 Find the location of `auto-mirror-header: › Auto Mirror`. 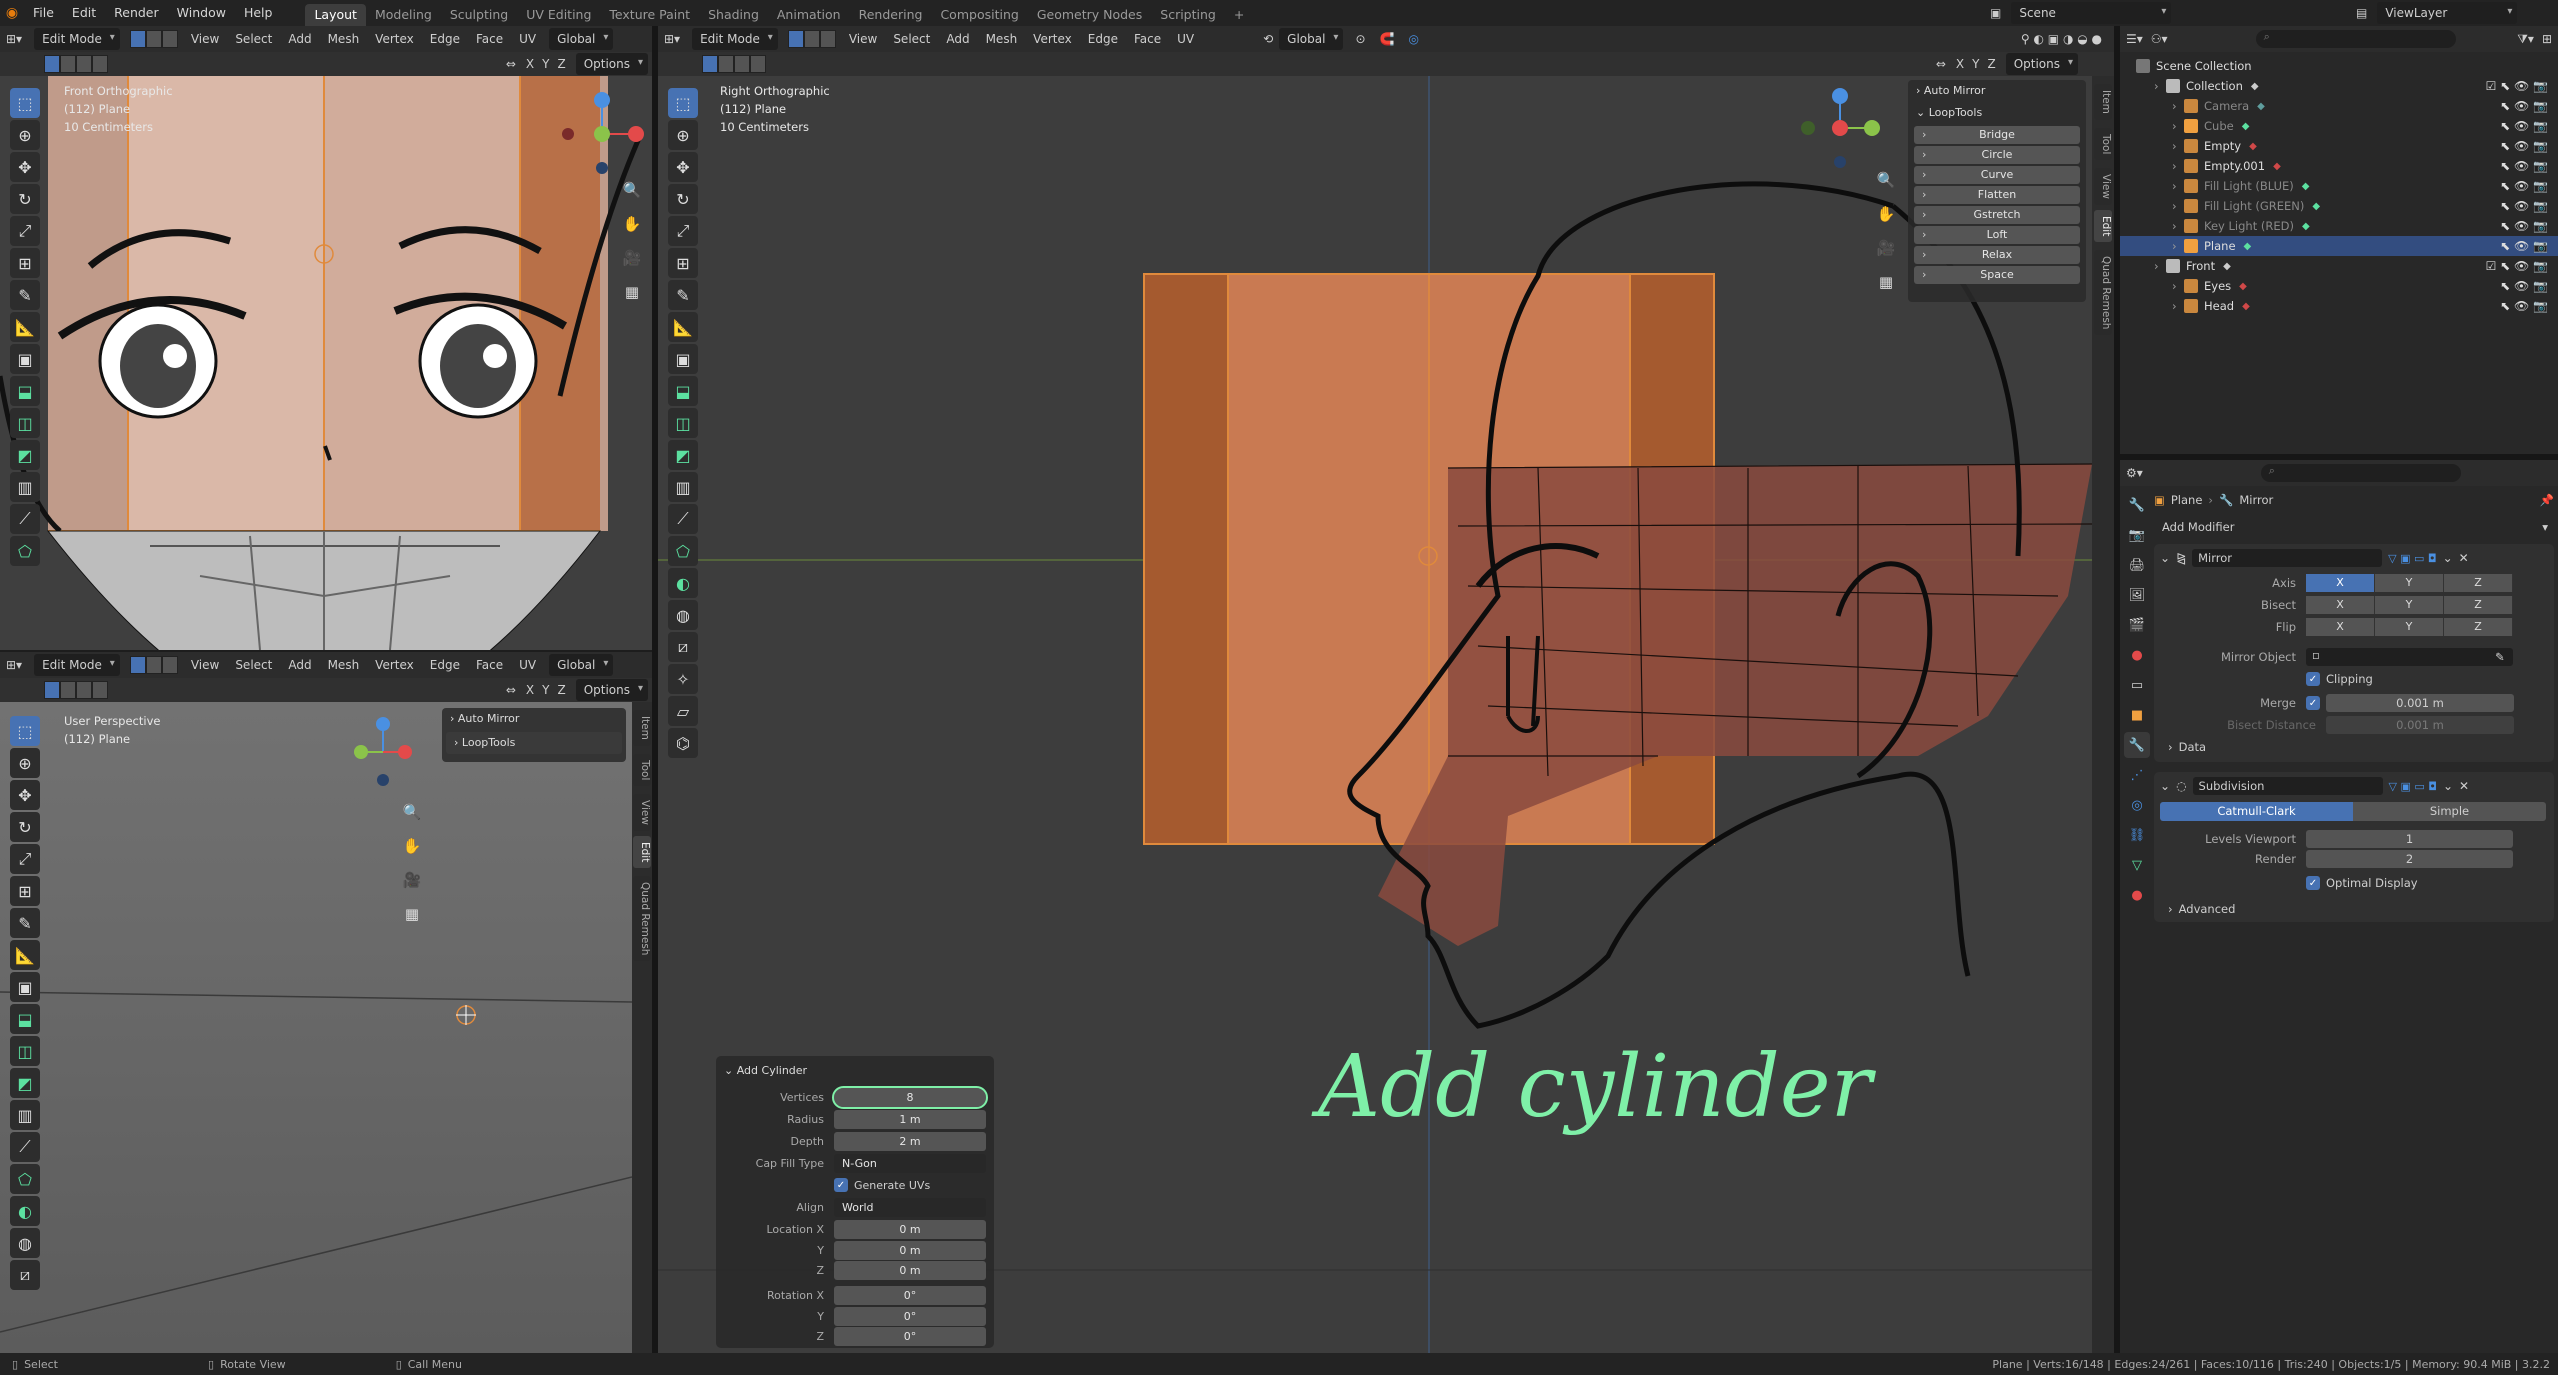

auto-mirror-header: › Auto Mirror is located at coordinates (534, 719).